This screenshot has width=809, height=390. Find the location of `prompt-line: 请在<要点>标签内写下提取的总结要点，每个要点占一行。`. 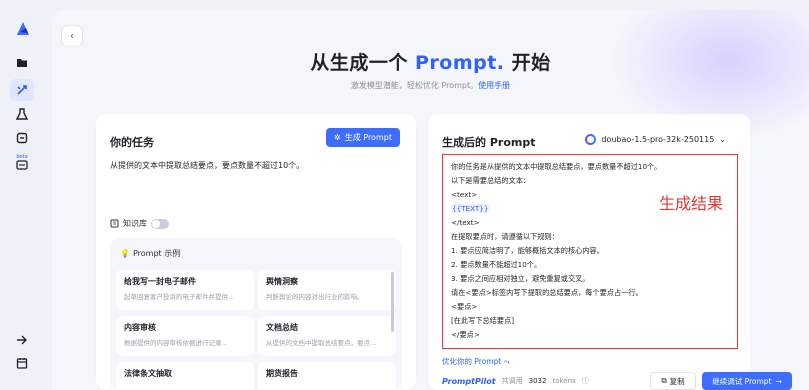

prompt-line: 请在<要点>标签内写下提取的总结要点，每个要点占一行。 is located at coordinates (547, 292).